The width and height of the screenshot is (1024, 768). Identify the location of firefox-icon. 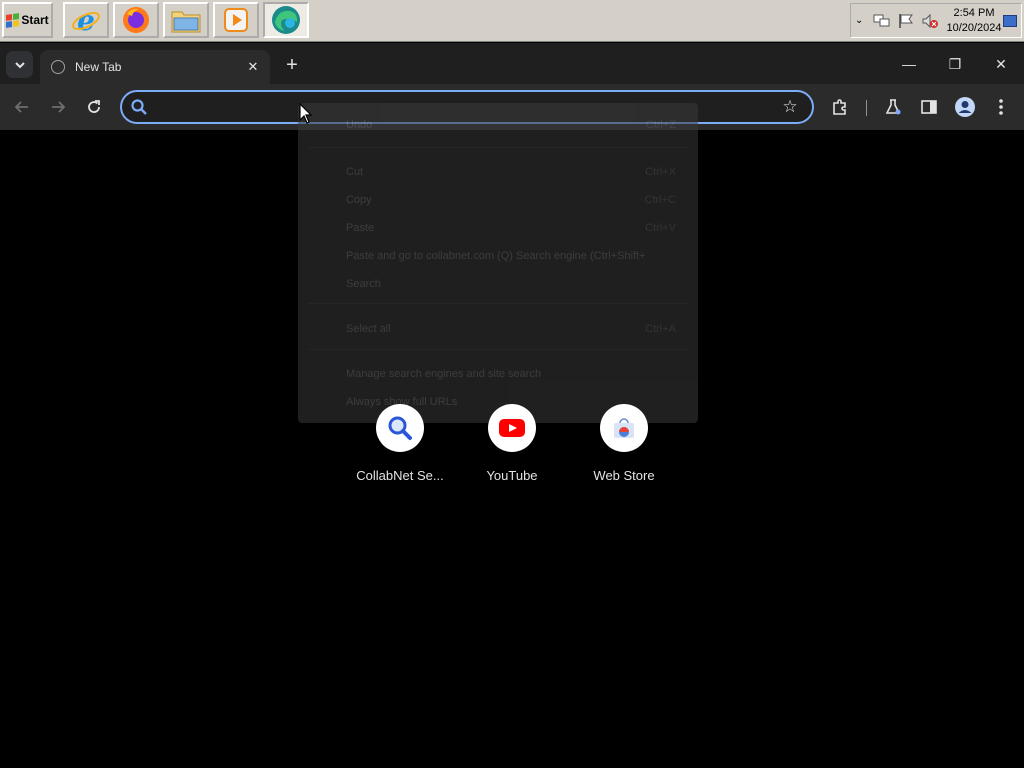
(136, 20).